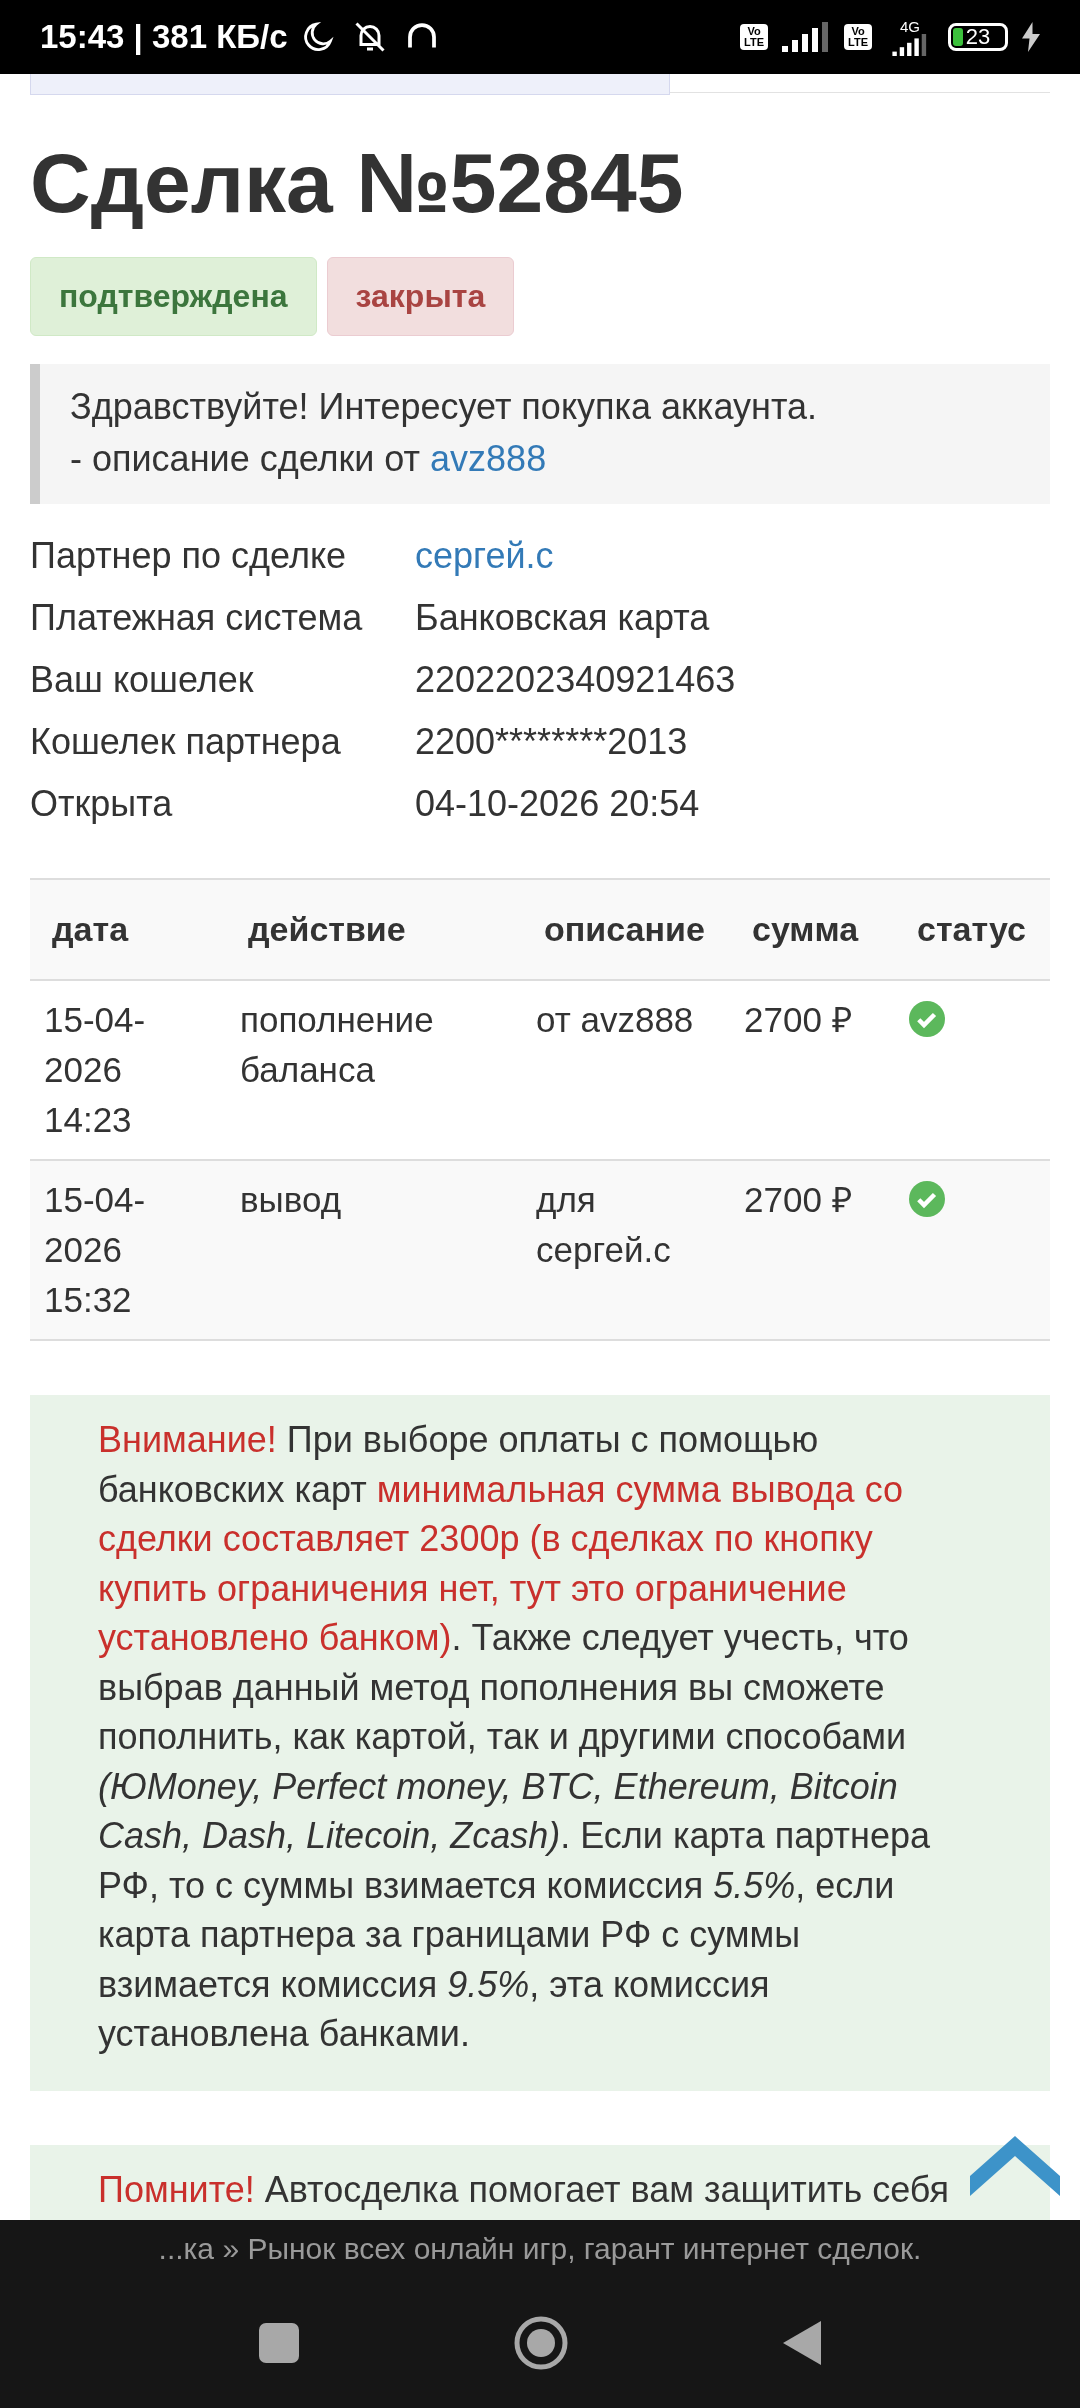  What do you see at coordinates (972, 929) in the screenshot?
I see `column-header: статус` at bounding box center [972, 929].